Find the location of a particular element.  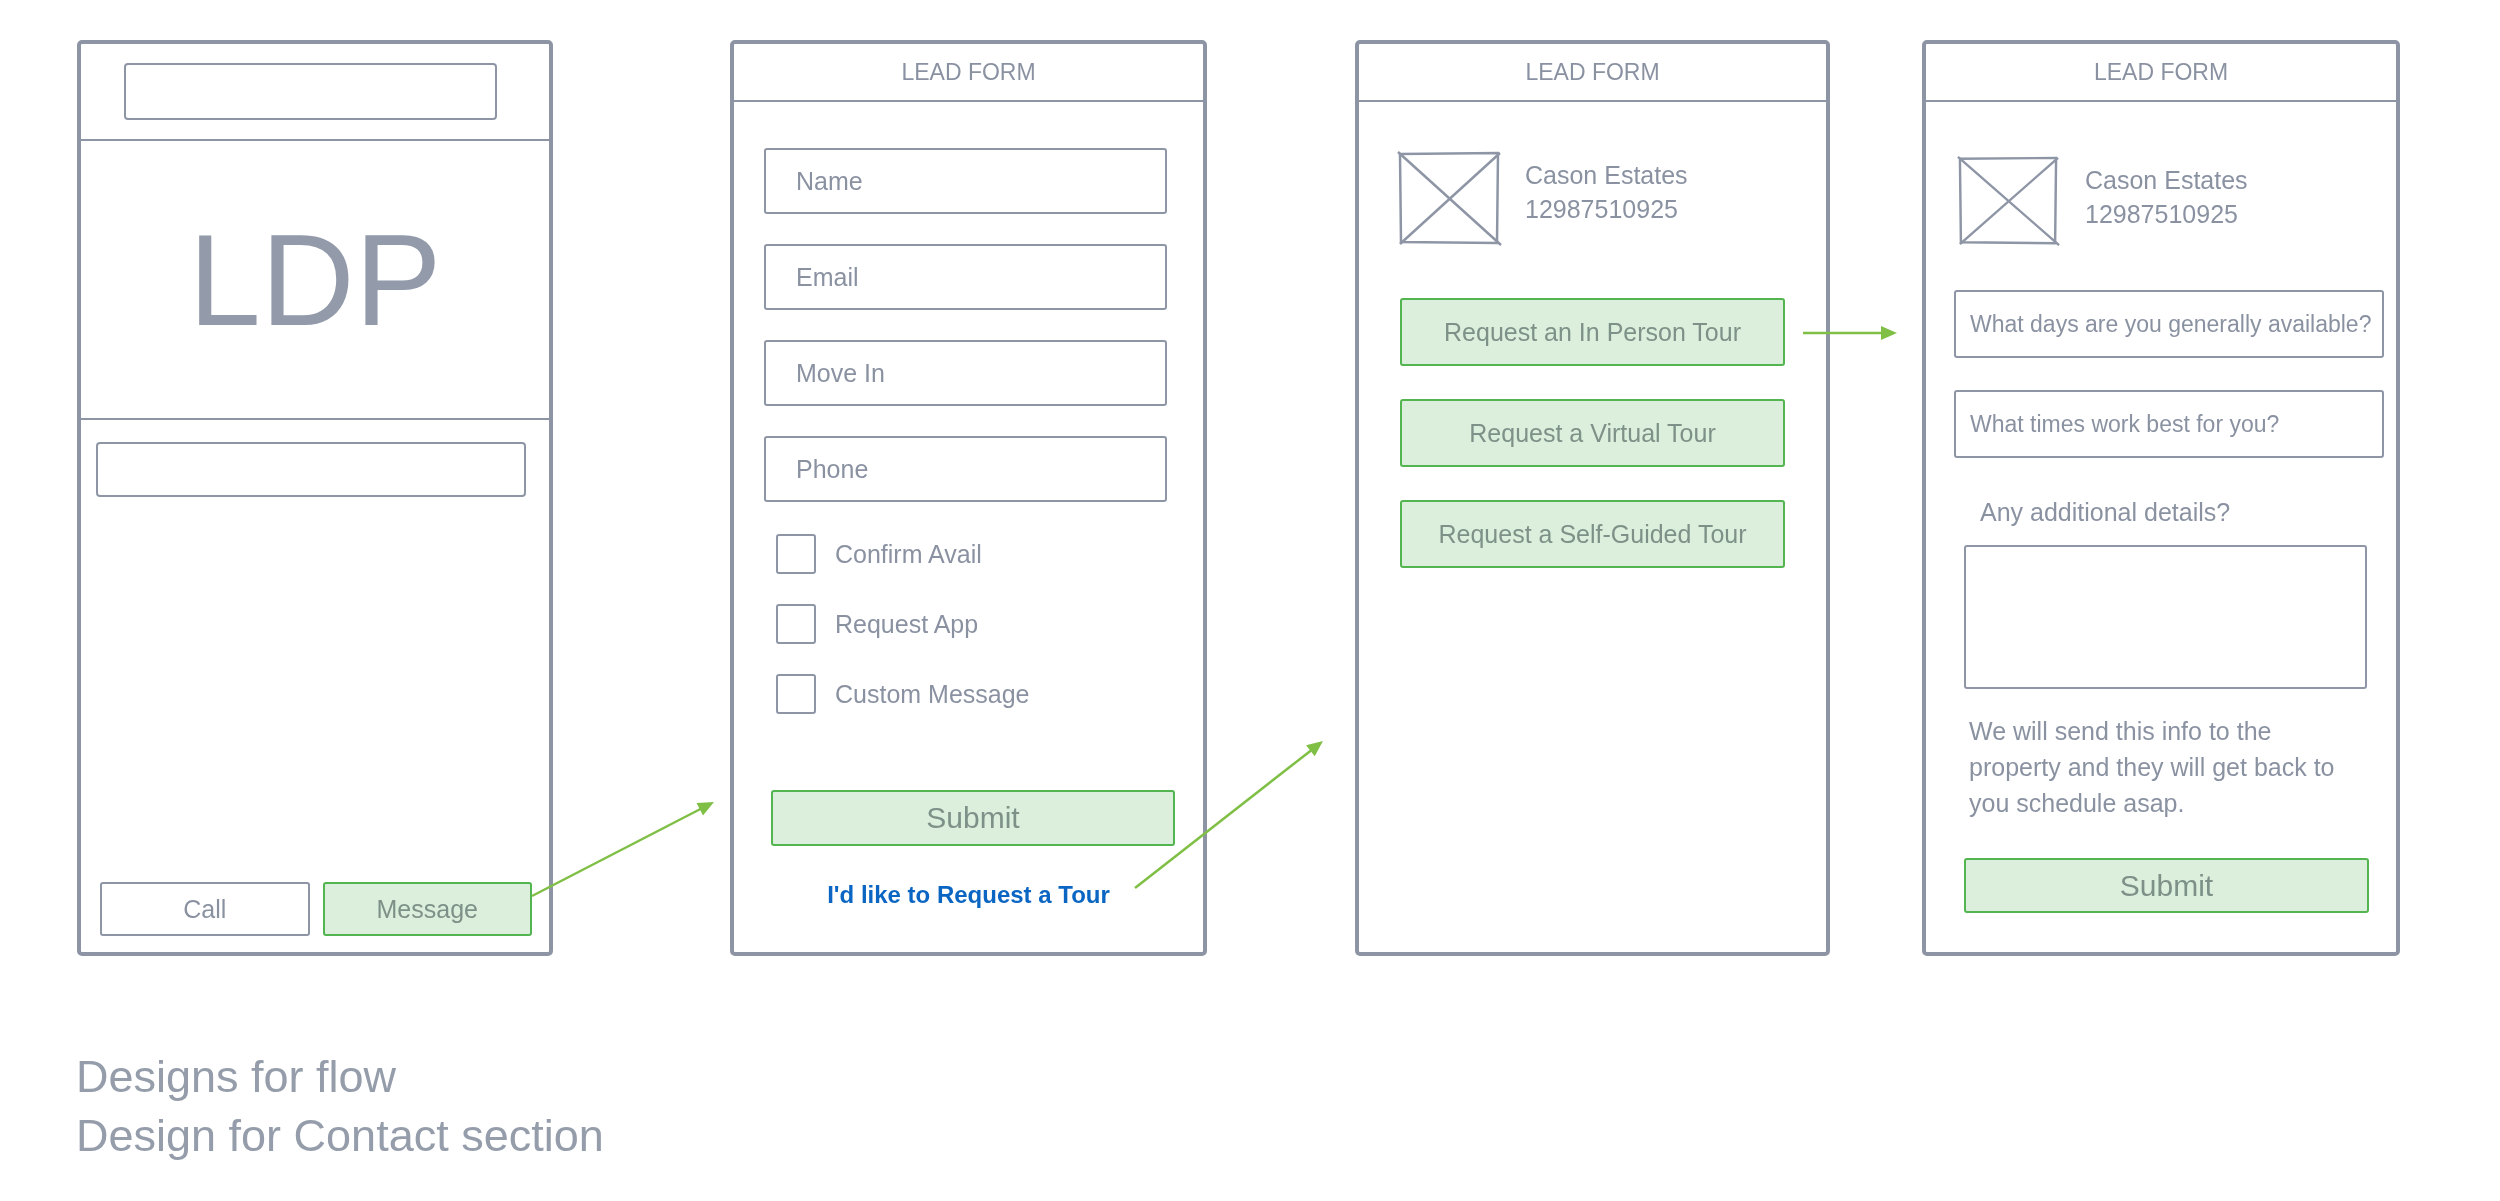

action-button: Message is located at coordinates (427, 909).